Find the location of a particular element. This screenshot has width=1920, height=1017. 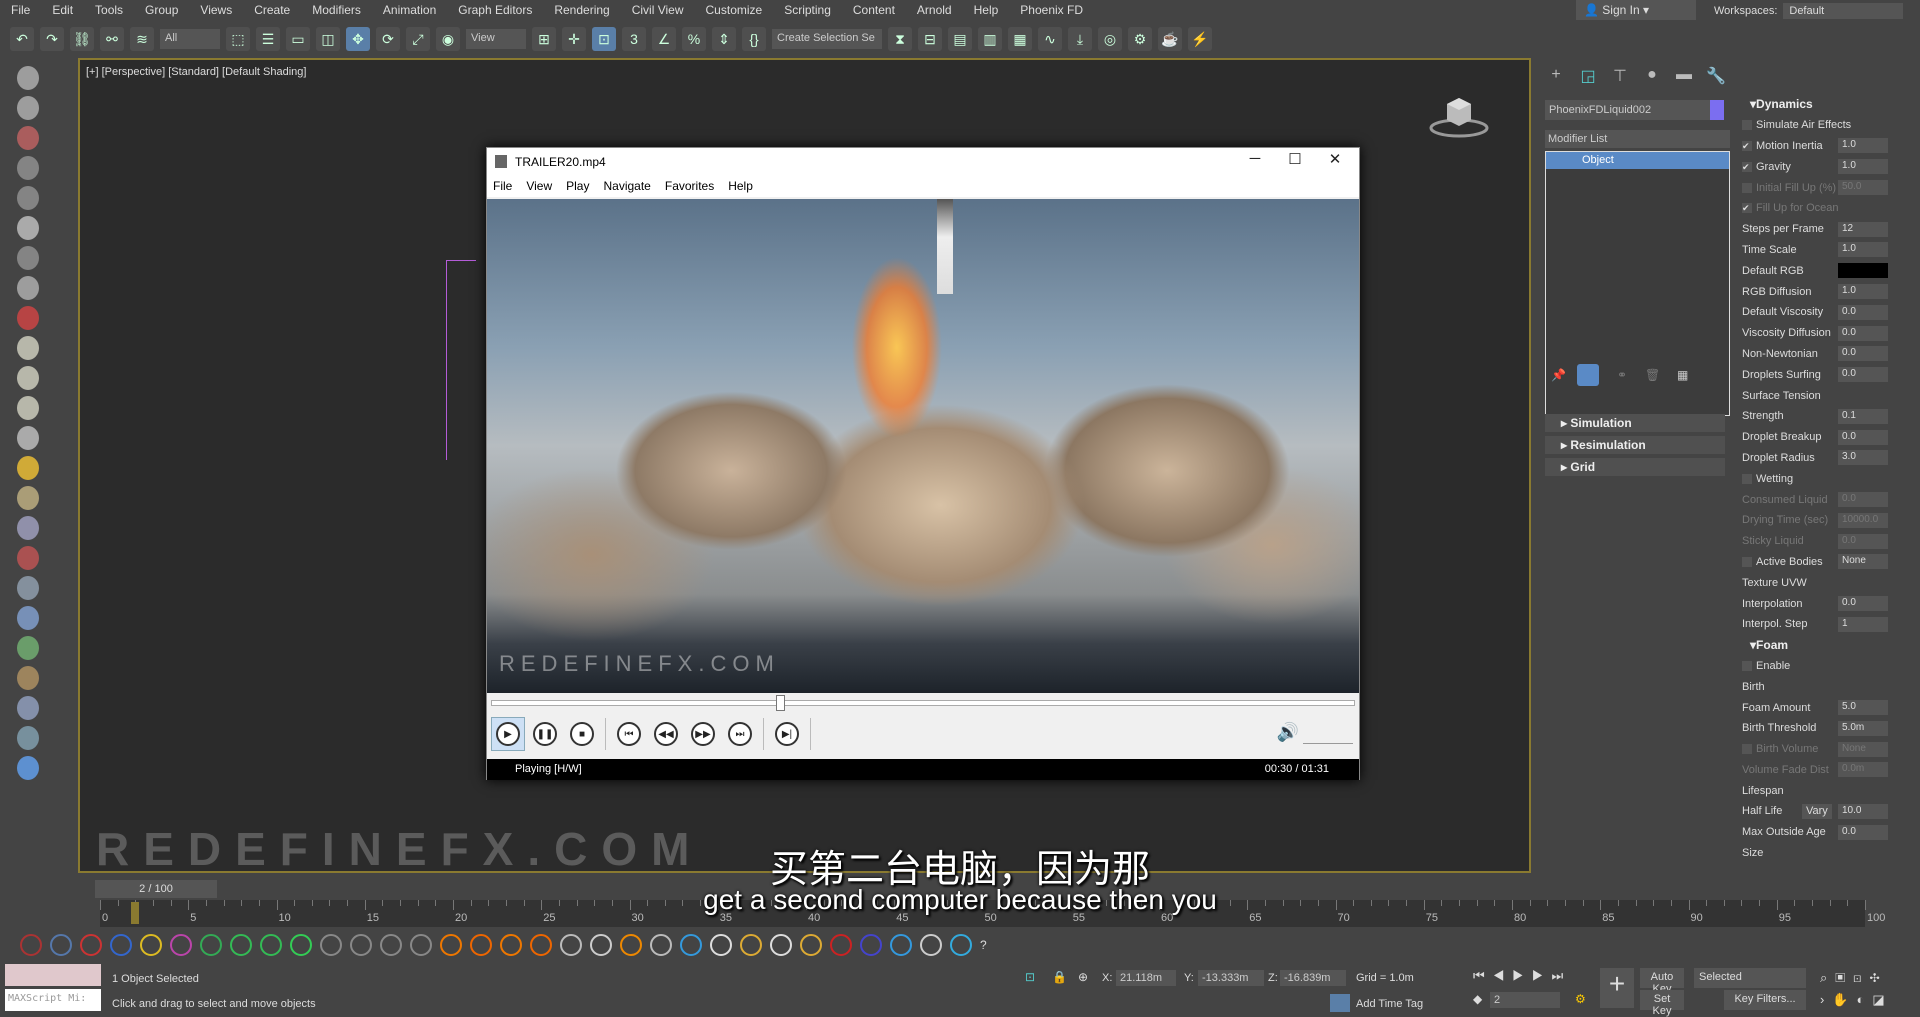

create-tab-icon: + is located at coordinates (1556, 77).